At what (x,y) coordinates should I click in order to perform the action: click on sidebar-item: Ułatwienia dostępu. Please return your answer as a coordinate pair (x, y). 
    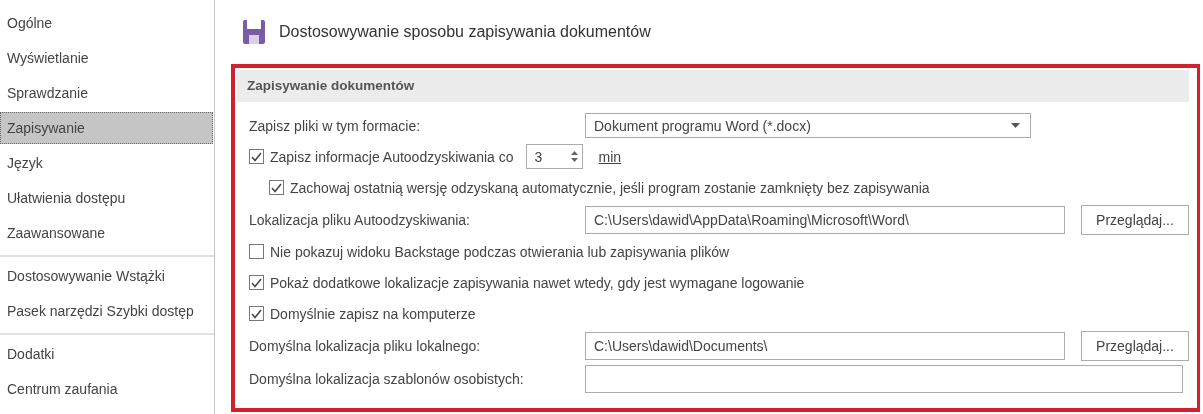
    Looking at the image, I should click on (106, 198).